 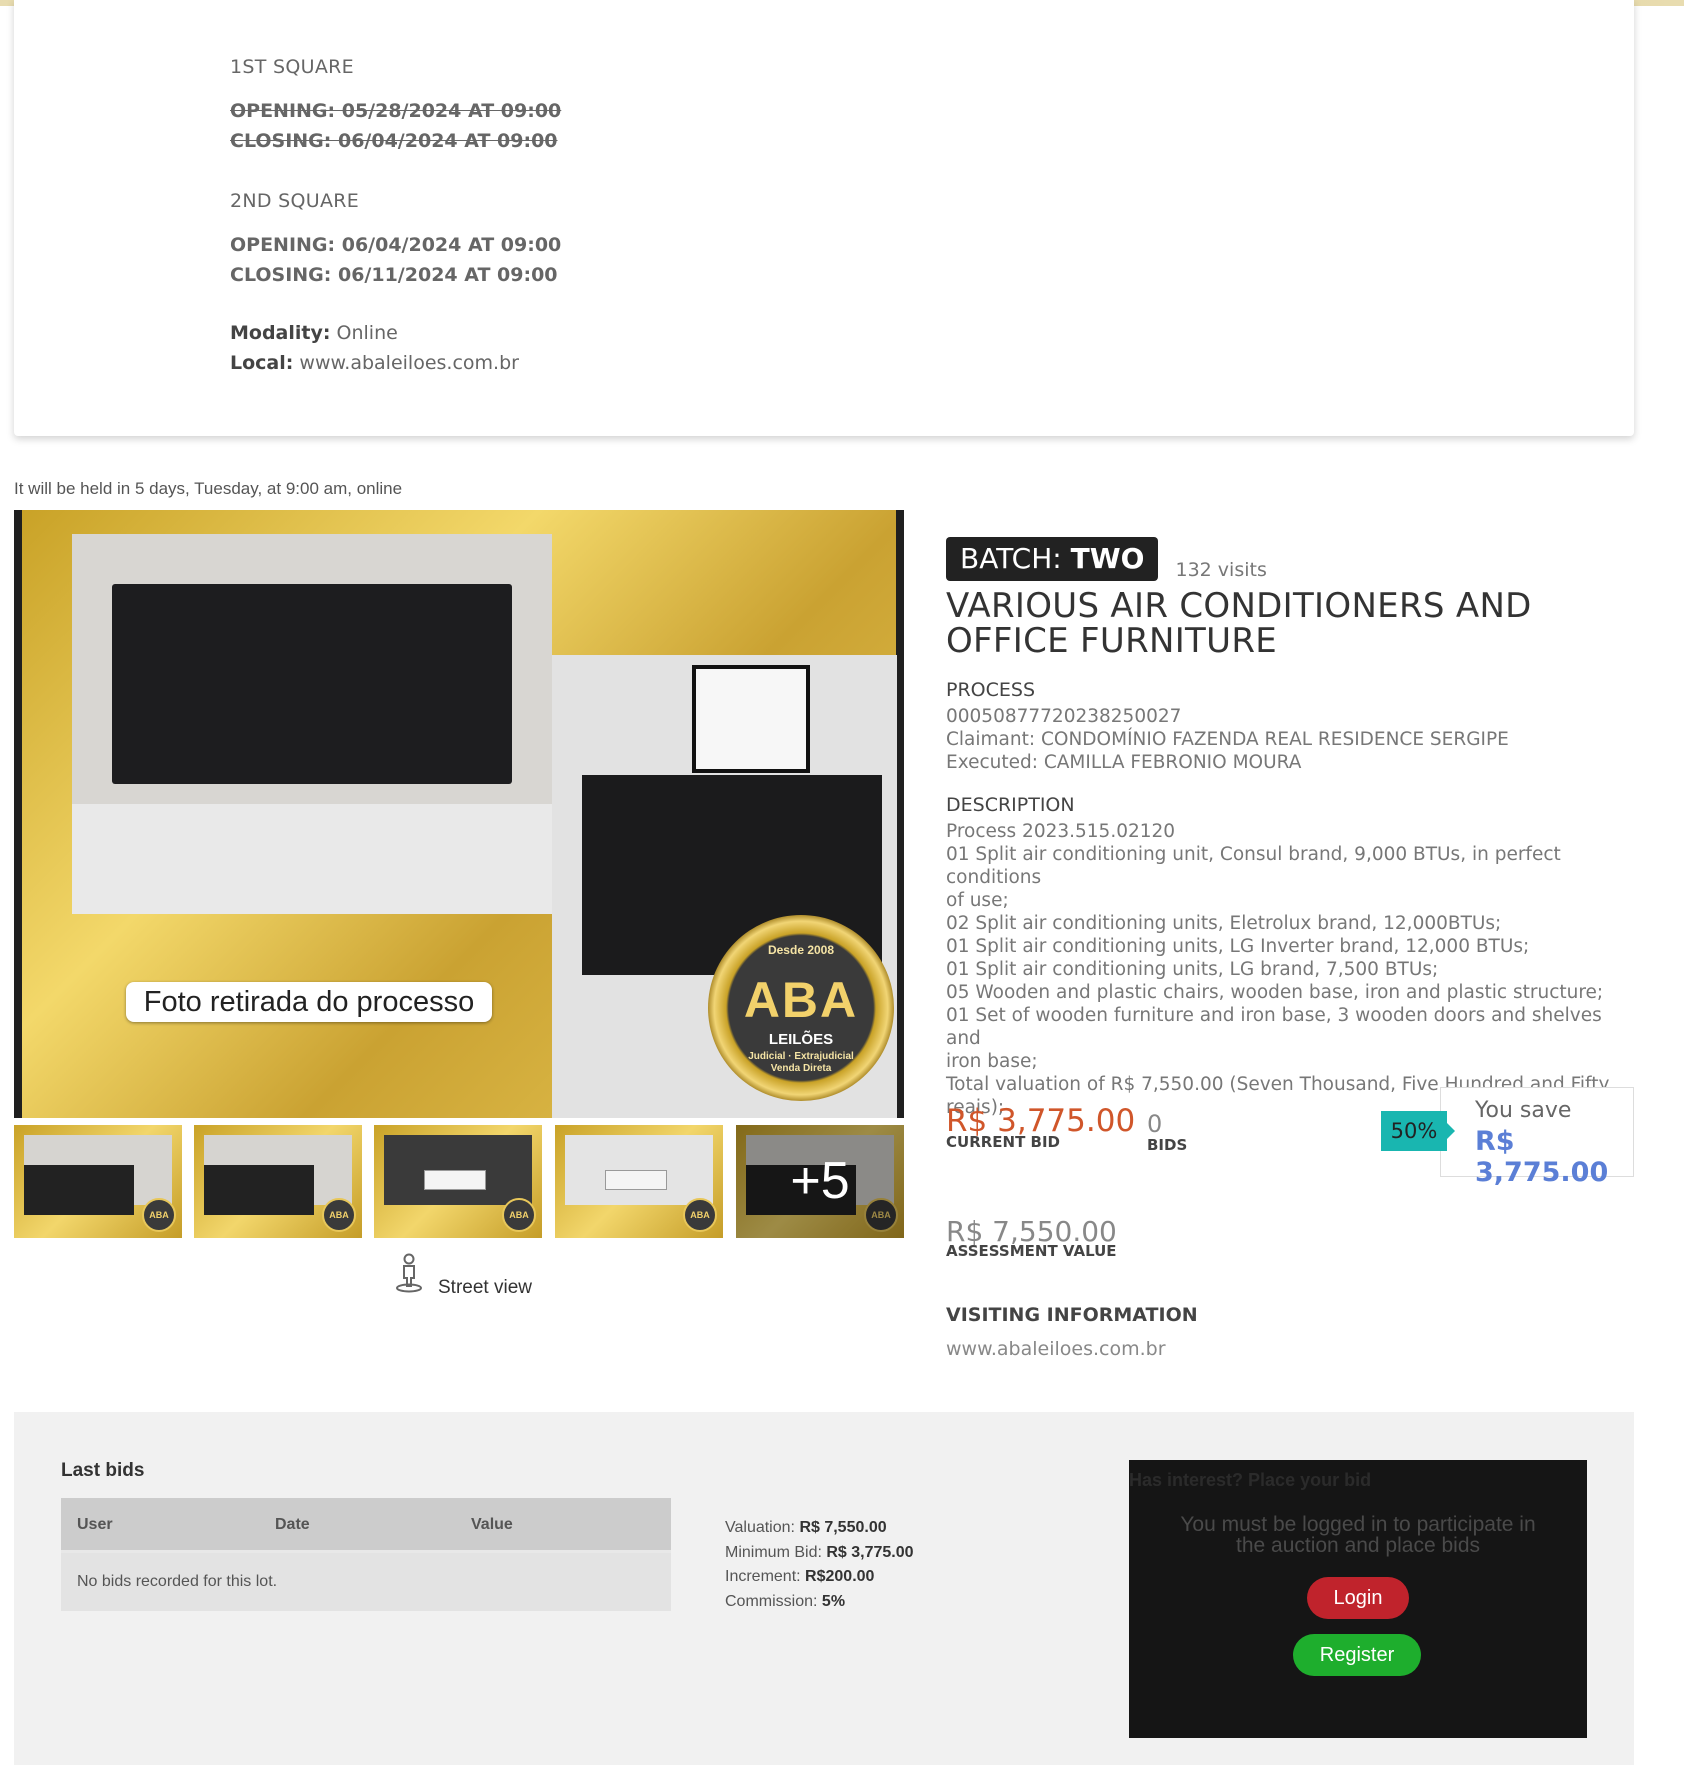 What do you see at coordinates (819, 1602) in the screenshot?
I see `commission-row: Commission: 5%` at bounding box center [819, 1602].